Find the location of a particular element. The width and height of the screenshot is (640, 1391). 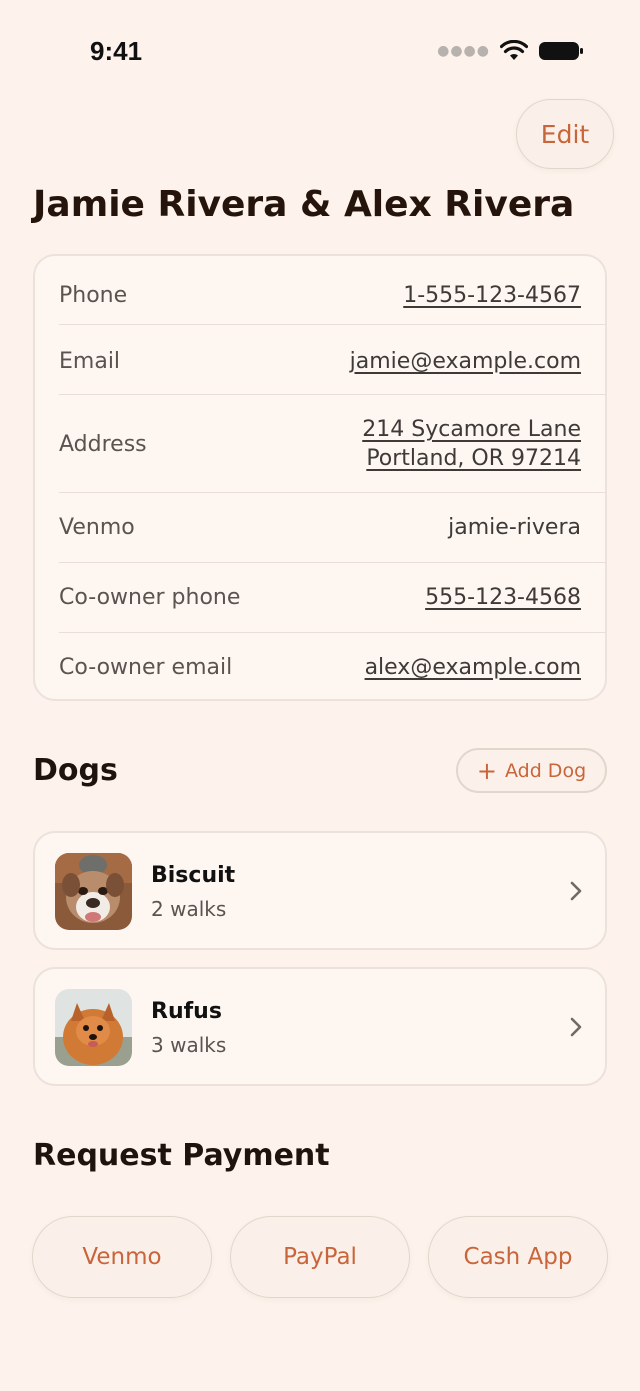

dog-walks-count: 3 walks is located at coordinates (189, 1045).